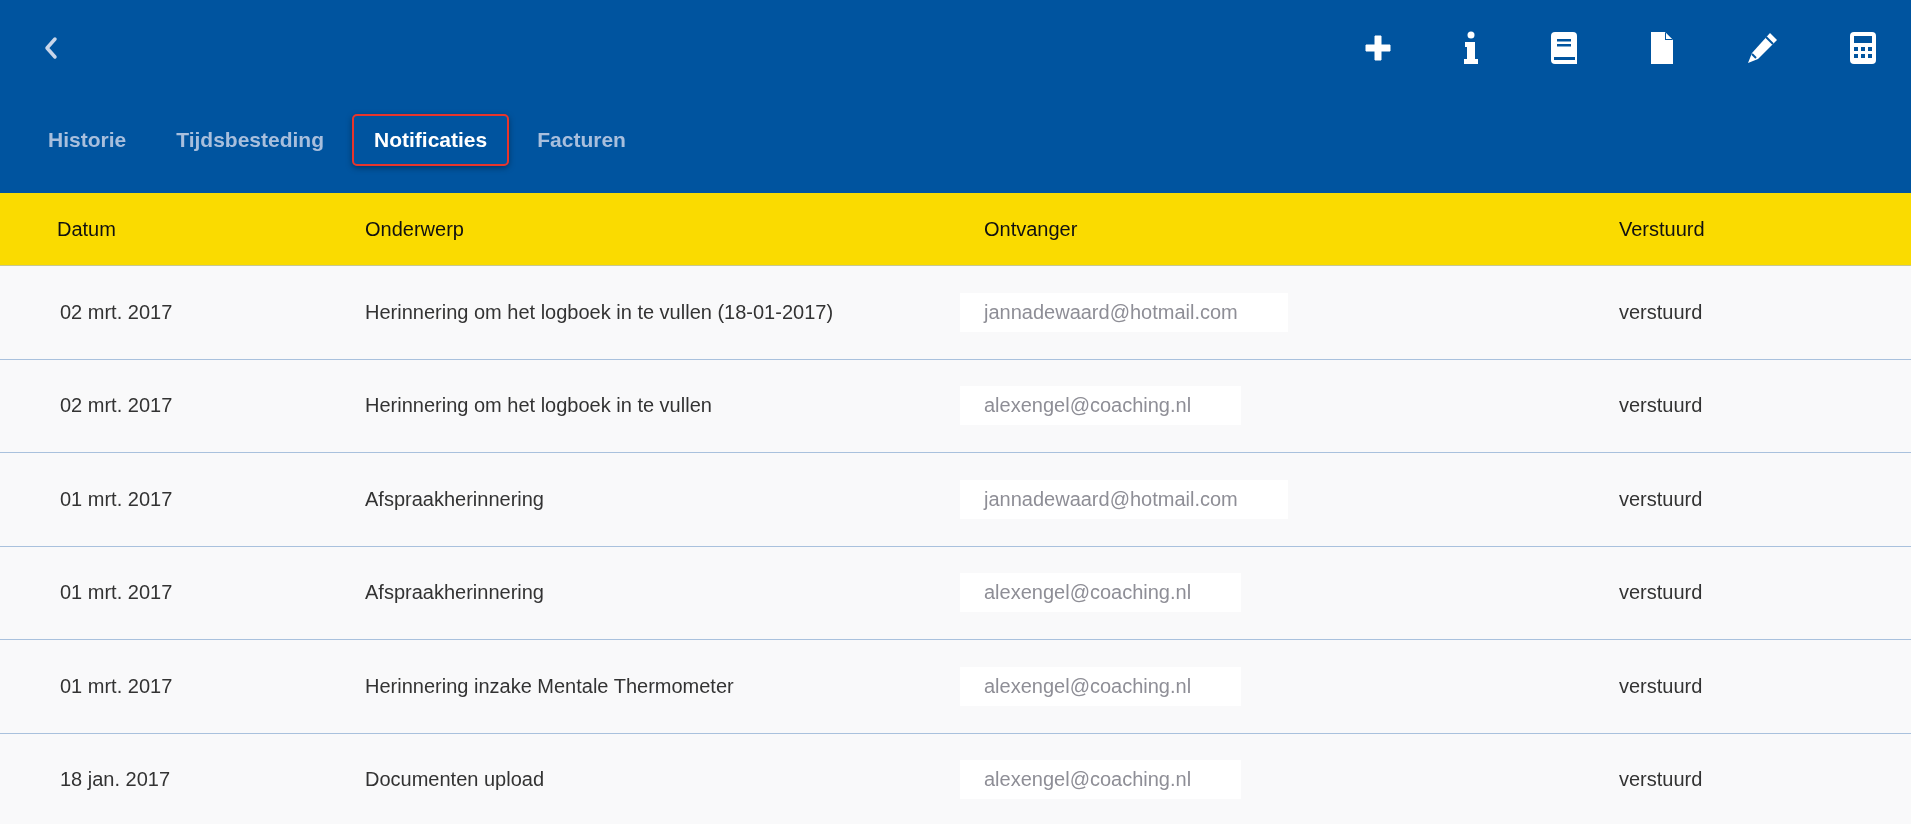 The height and width of the screenshot is (824, 1911). Describe the element at coordinates (581, 140) in the screenshot. I see `tab: Facturen` at that location.